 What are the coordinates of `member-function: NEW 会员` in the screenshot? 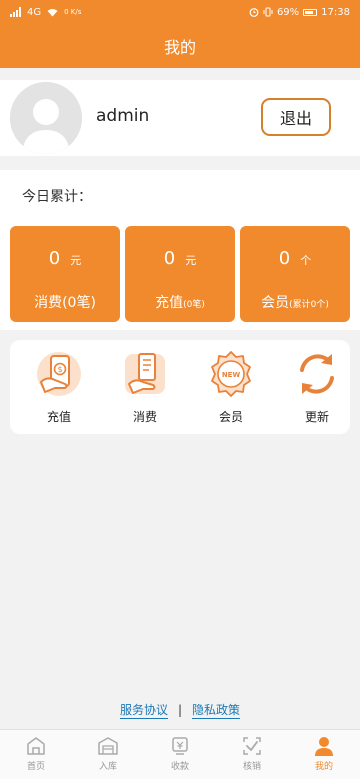 It's located at (231, 390).